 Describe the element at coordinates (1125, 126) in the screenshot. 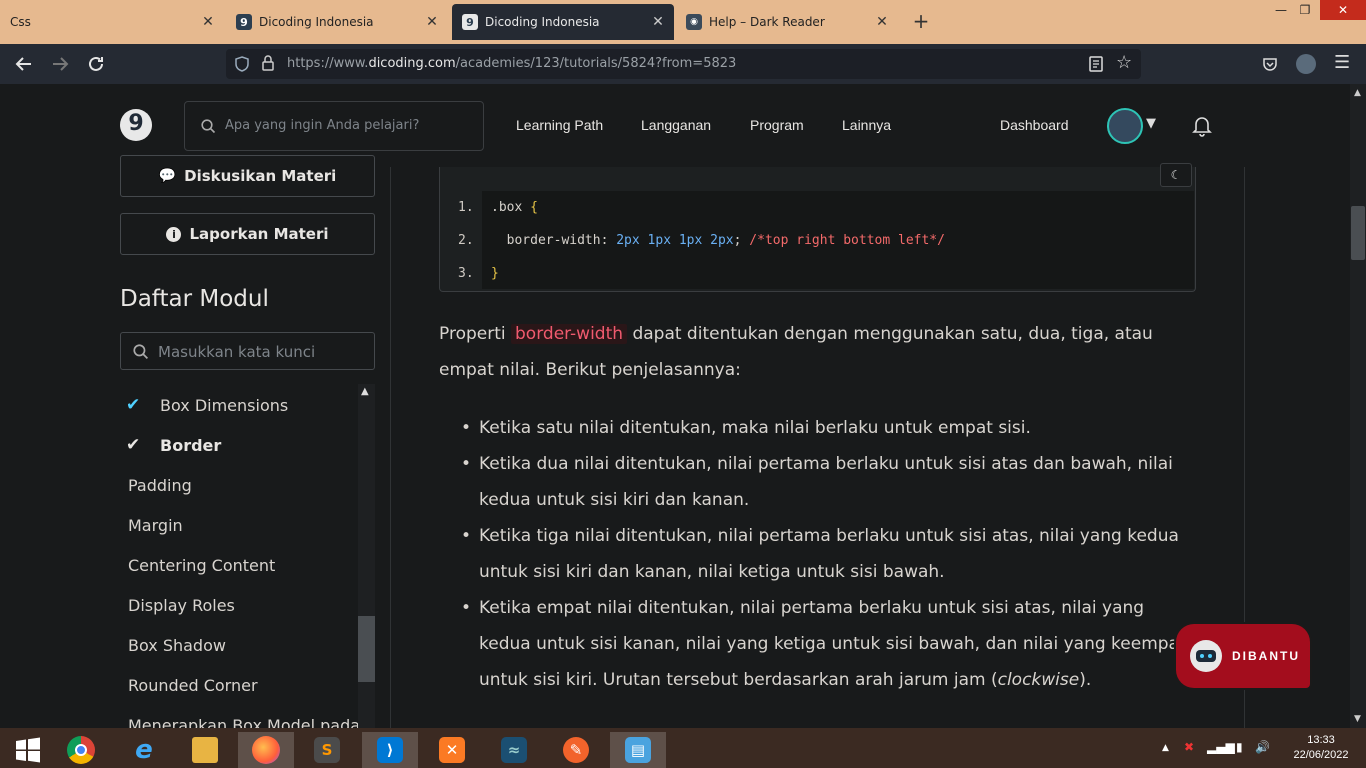

I see `avatar` at that location.